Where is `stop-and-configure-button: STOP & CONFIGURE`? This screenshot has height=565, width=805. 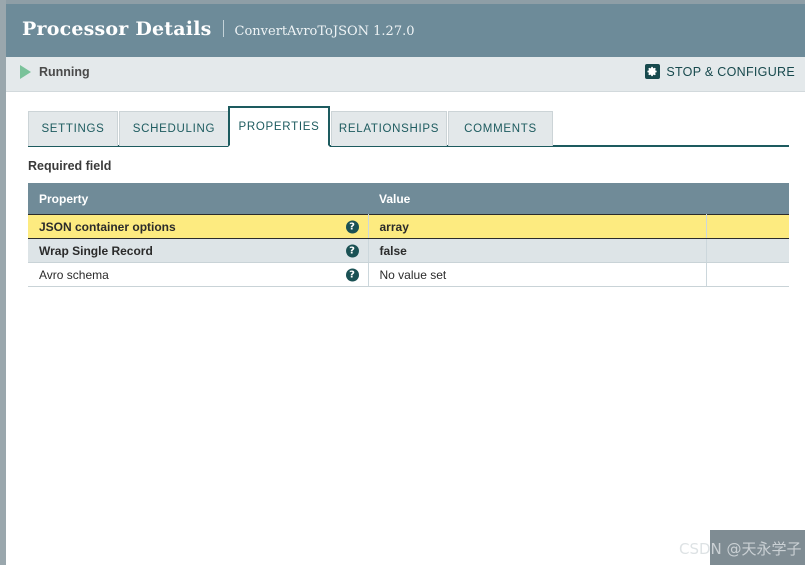
stop-and-configure-button: STOP & CONFIGURE is located at coordinates (720, 71).